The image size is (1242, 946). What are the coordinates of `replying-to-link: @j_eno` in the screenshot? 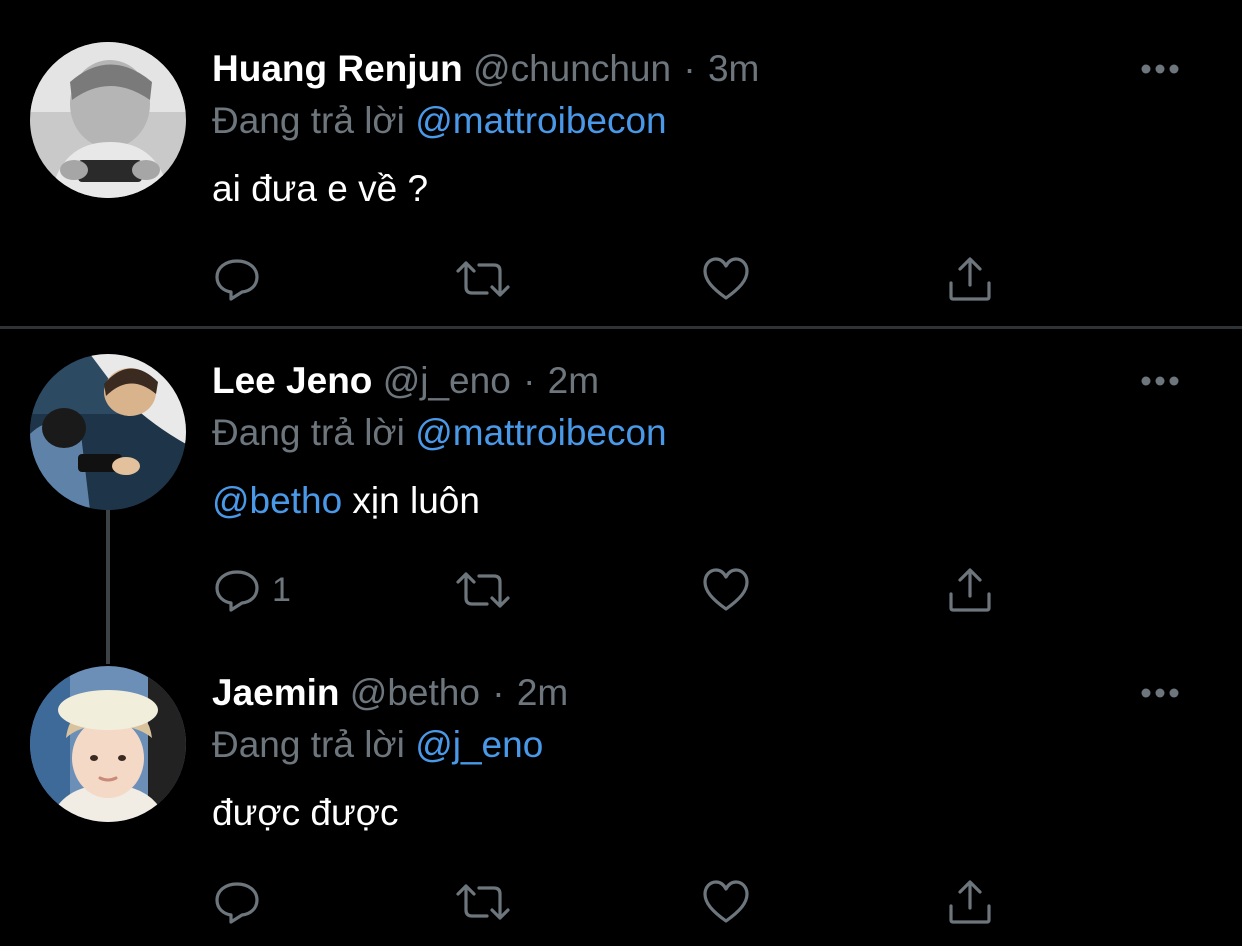 It's located at (479, 744).